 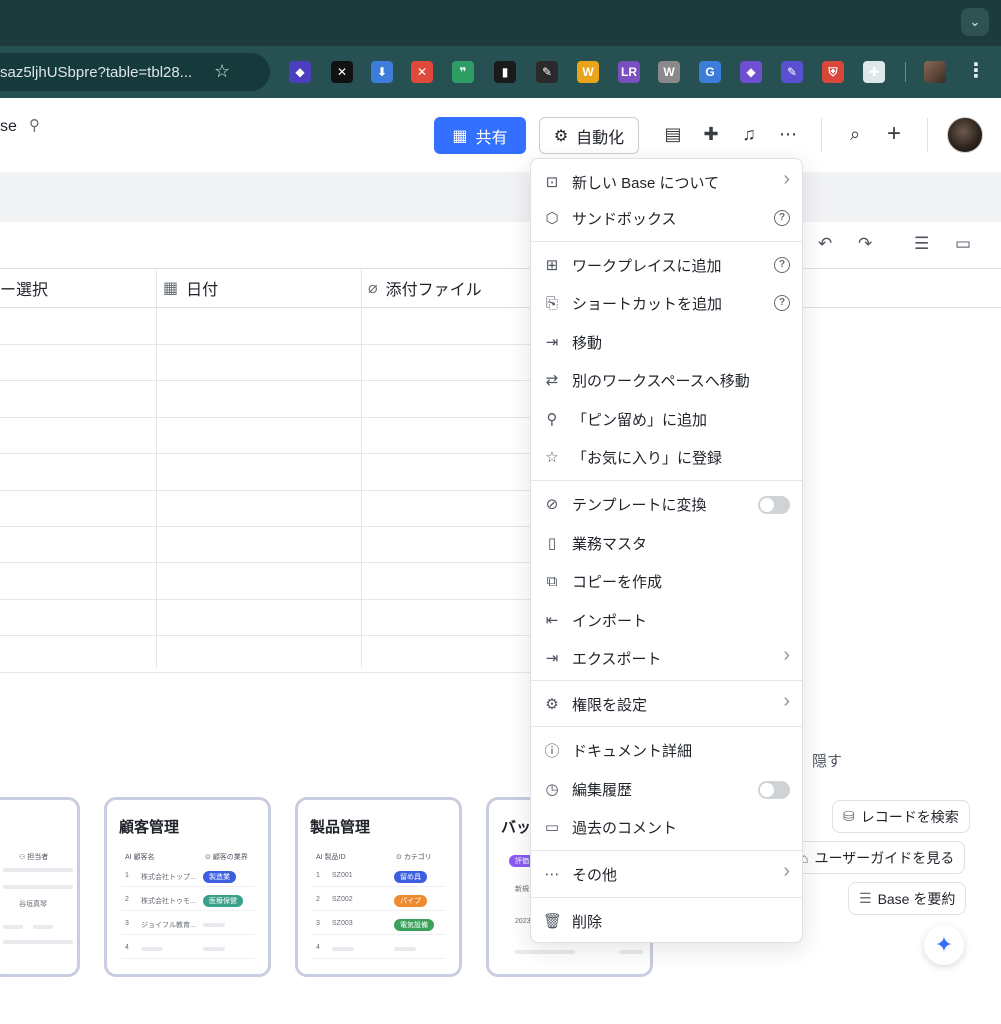 What do you see at coordinates (666, 581) in the screenshot?
I see `menu-item-copy: ⧉ コピーを作成` at bounding box center [666, 581].